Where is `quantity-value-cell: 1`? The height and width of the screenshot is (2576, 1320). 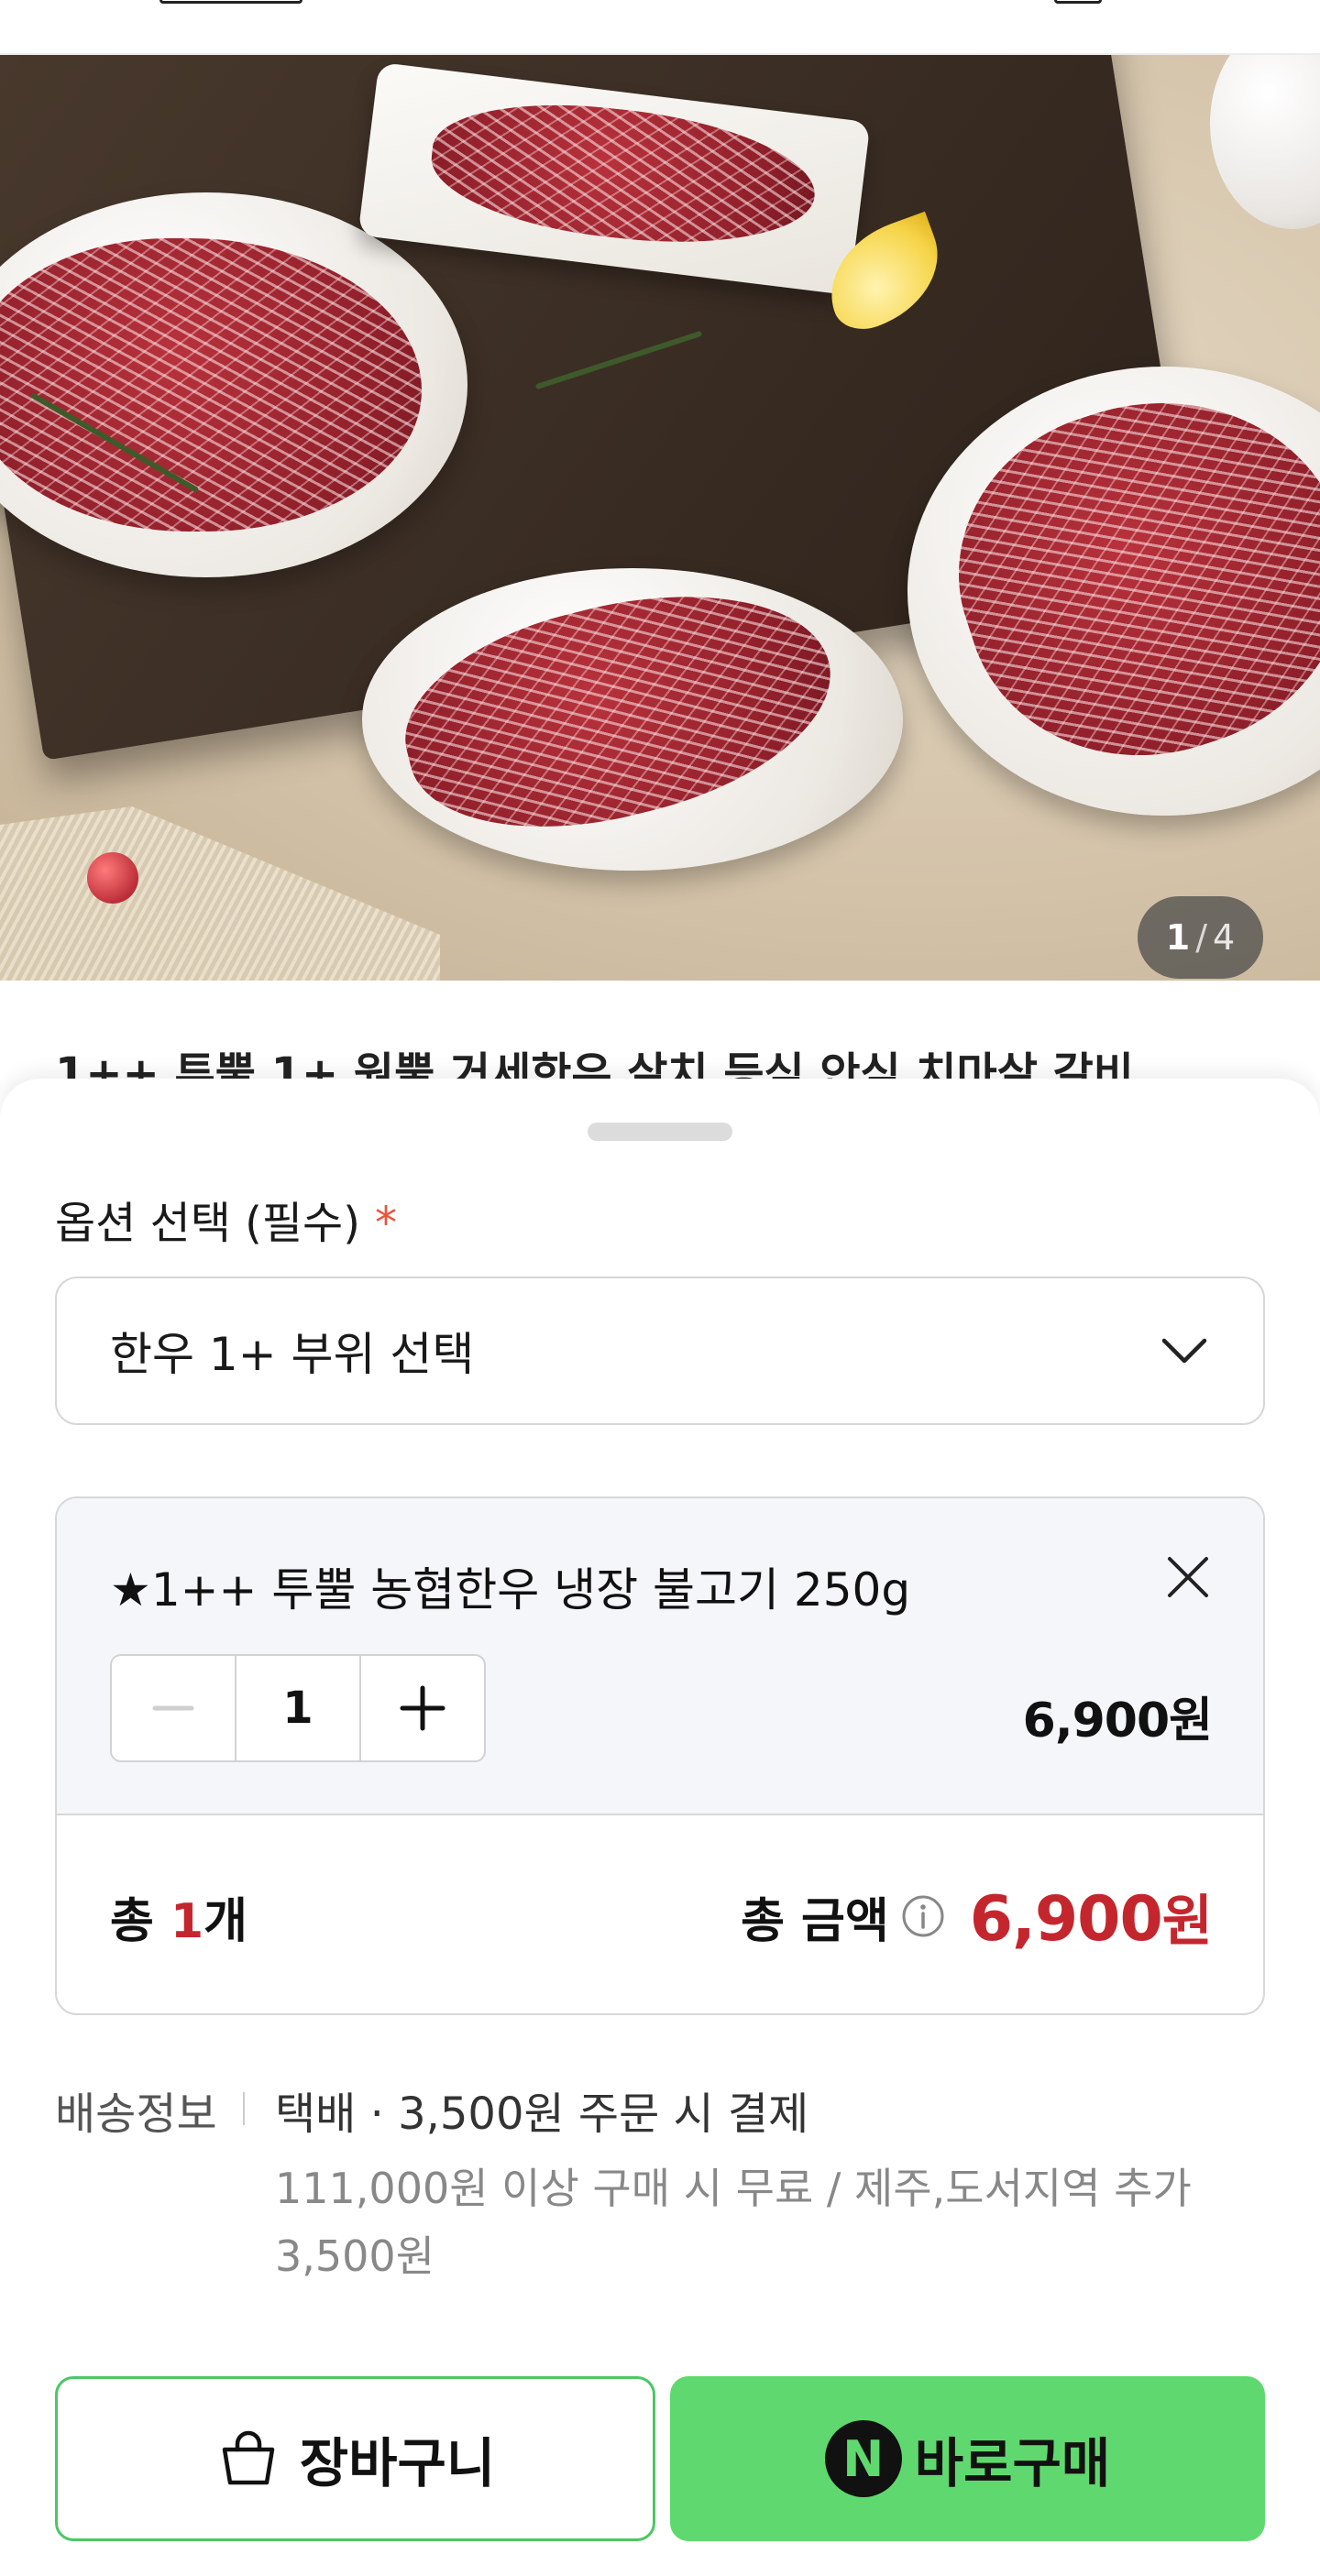
quantity-value-cell: 1 is located at coordinates (297, 1708).